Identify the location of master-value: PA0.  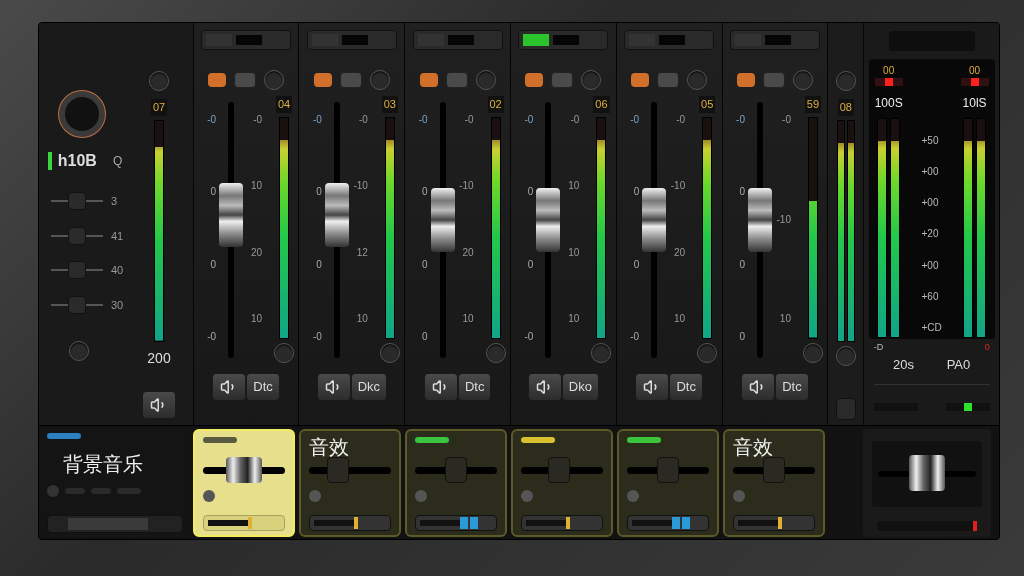
(958, 364).